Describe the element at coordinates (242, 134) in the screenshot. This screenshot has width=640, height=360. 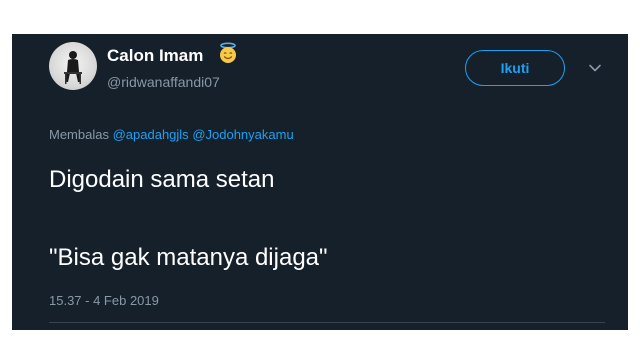
I see `mention-link: @Jodohnyakamu` at that location.